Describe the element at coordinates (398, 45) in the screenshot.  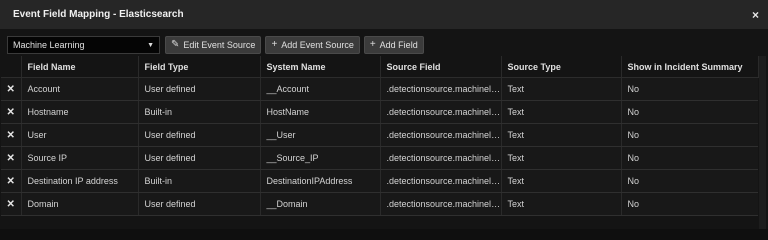
I see `add-field-label: Add Field` at that location.